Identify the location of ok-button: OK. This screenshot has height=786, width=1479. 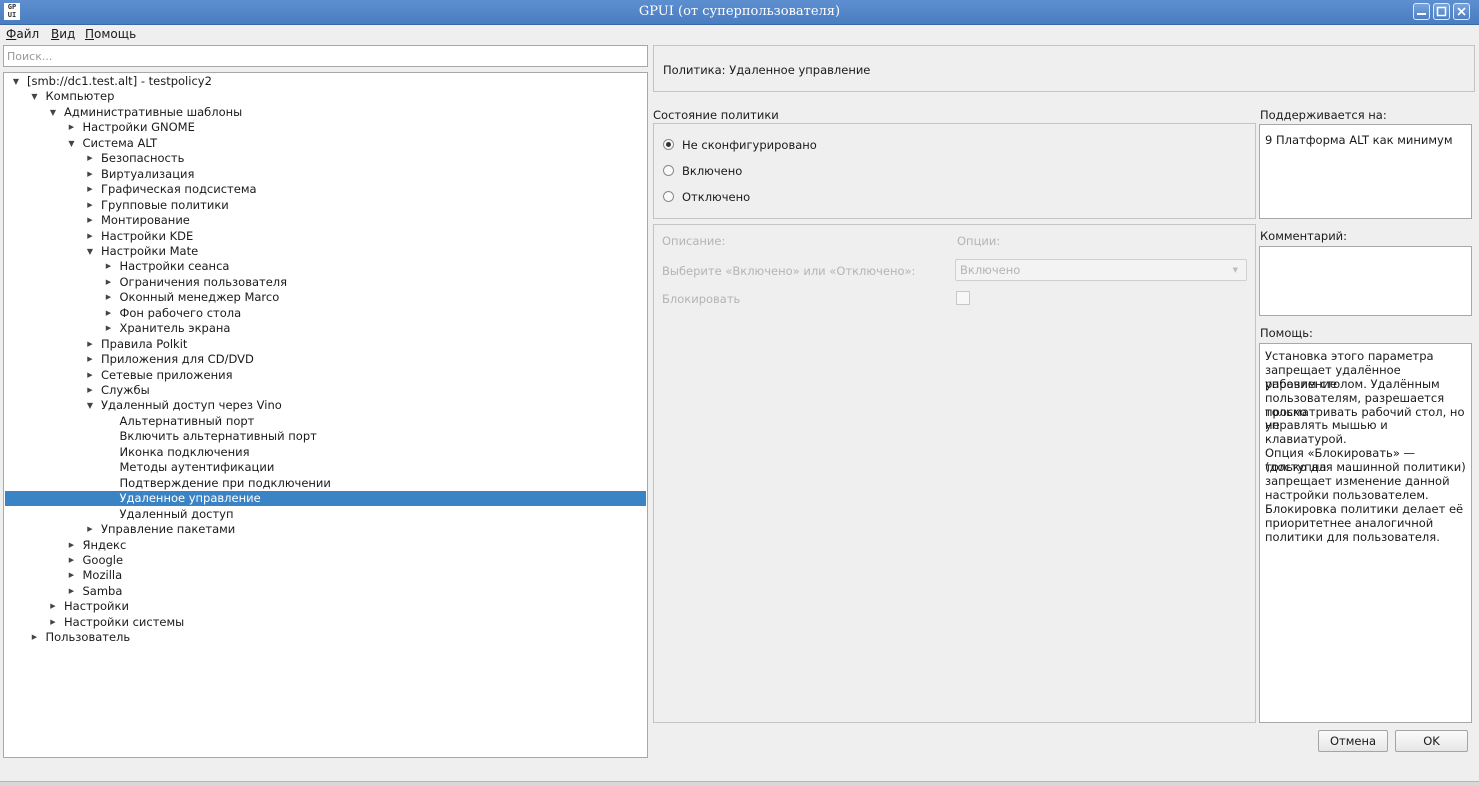
(1431, 741).